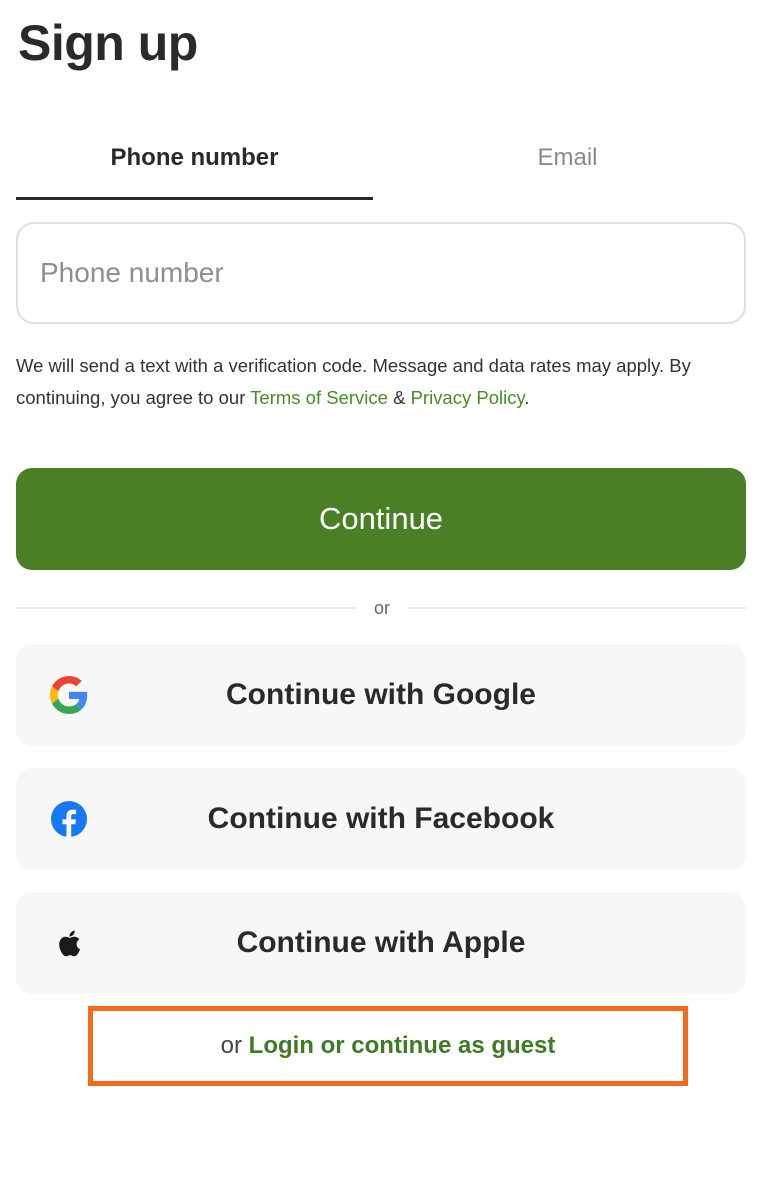 The height and width of the screenshot is (1188, 758). What do you see at coordinates (194, 198) in the screenshot?
I see `active-tab-indicator` at bounding box center [194, 198].